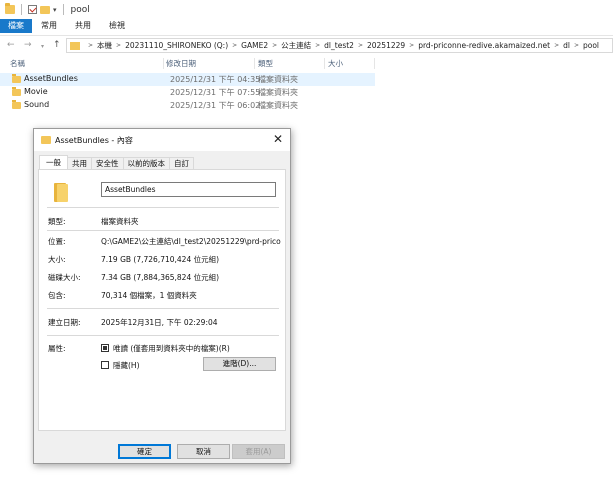 The height and width of the screenshot is (500, 613). What do you see at coordinates (57, 295) in the screenshot?
I see `contains-label: 包含:` at bounding box center [57, 295].